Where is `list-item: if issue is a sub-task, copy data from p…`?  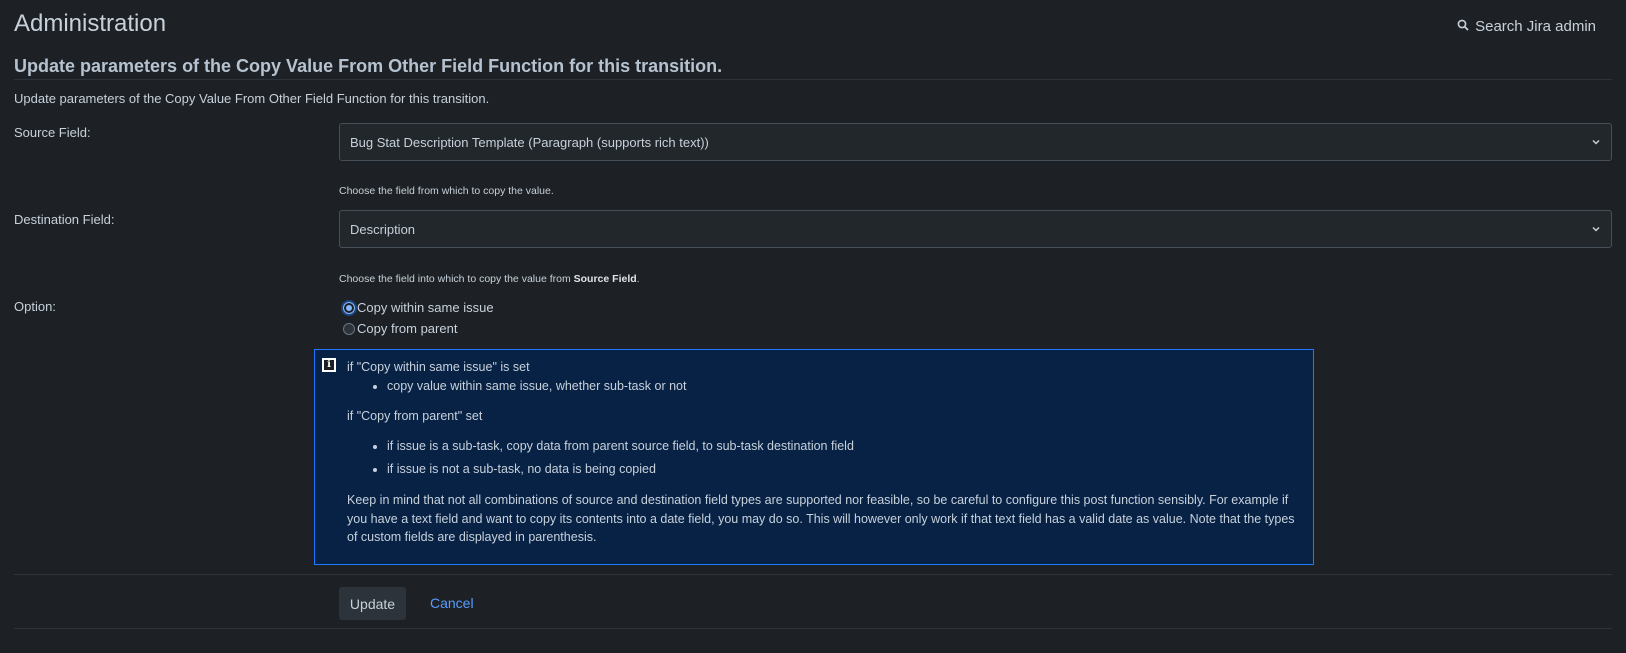
list-item: if issue is a sub-task, copy data from p… is located at coordinates (850, 446).